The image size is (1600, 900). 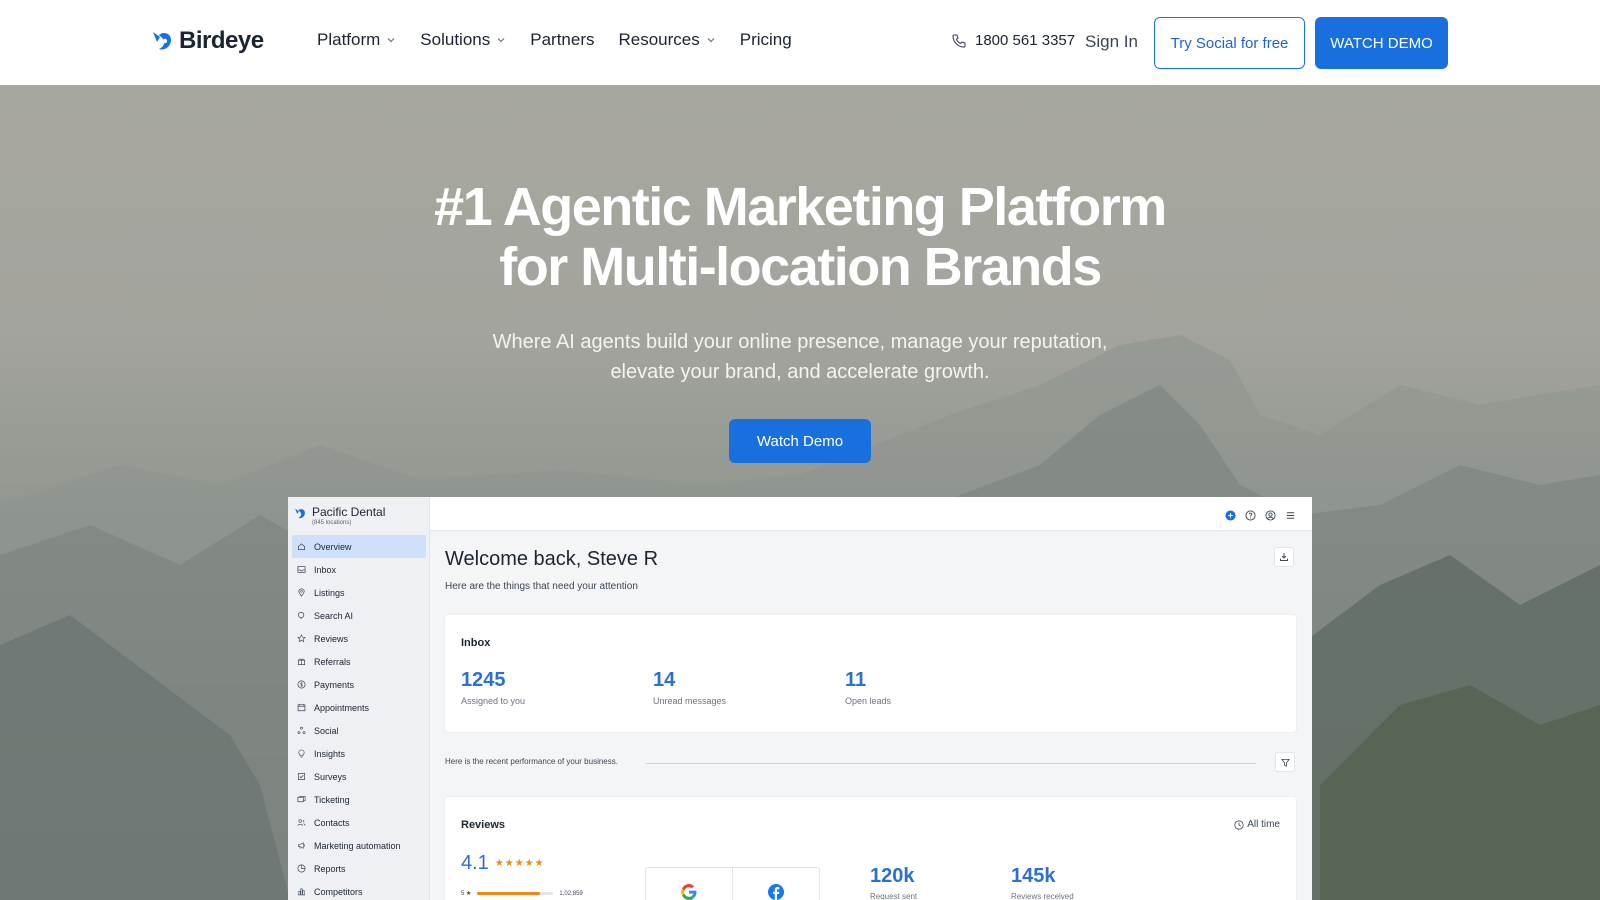 I want to click on nav-platform: Platform, so click(x=356, y=40).